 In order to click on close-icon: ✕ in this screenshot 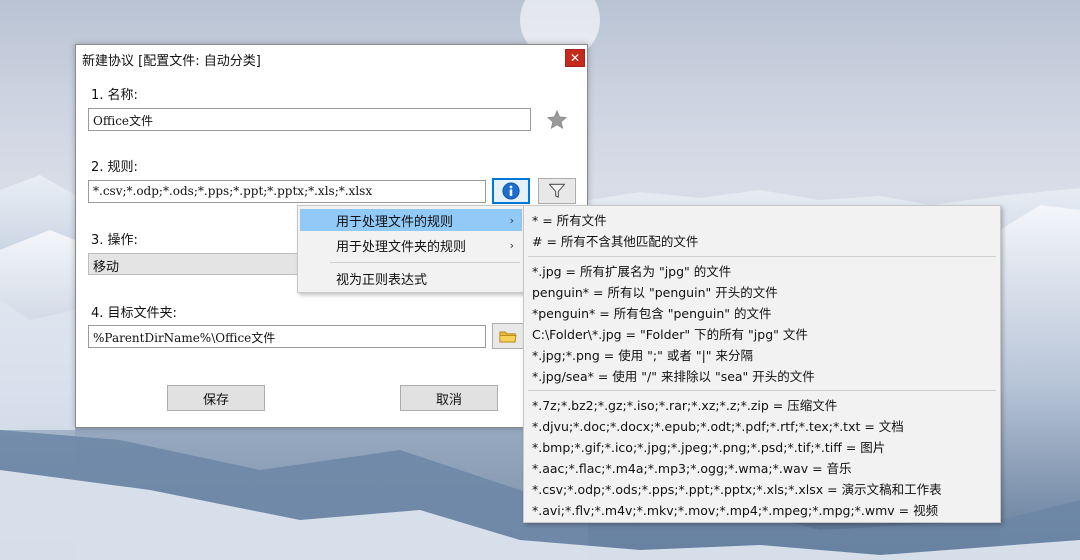, I will do `click(575, 58)`.